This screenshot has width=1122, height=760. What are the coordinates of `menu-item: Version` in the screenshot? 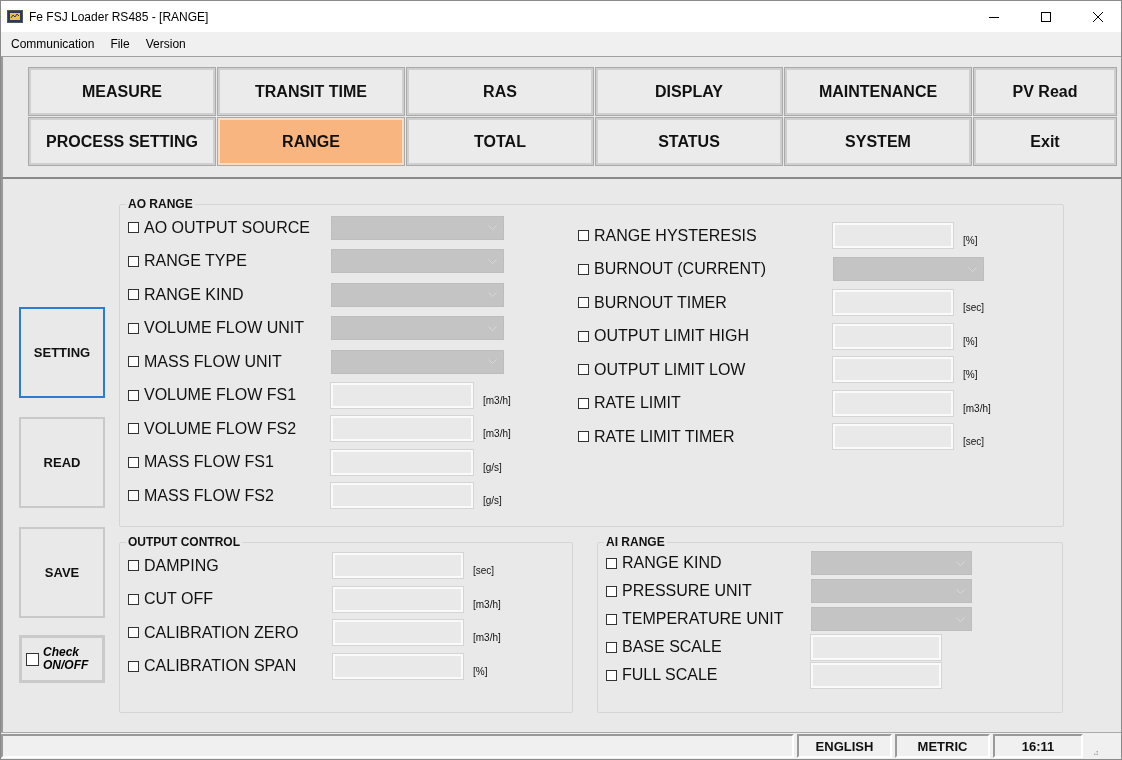 It's located at (165, 44).